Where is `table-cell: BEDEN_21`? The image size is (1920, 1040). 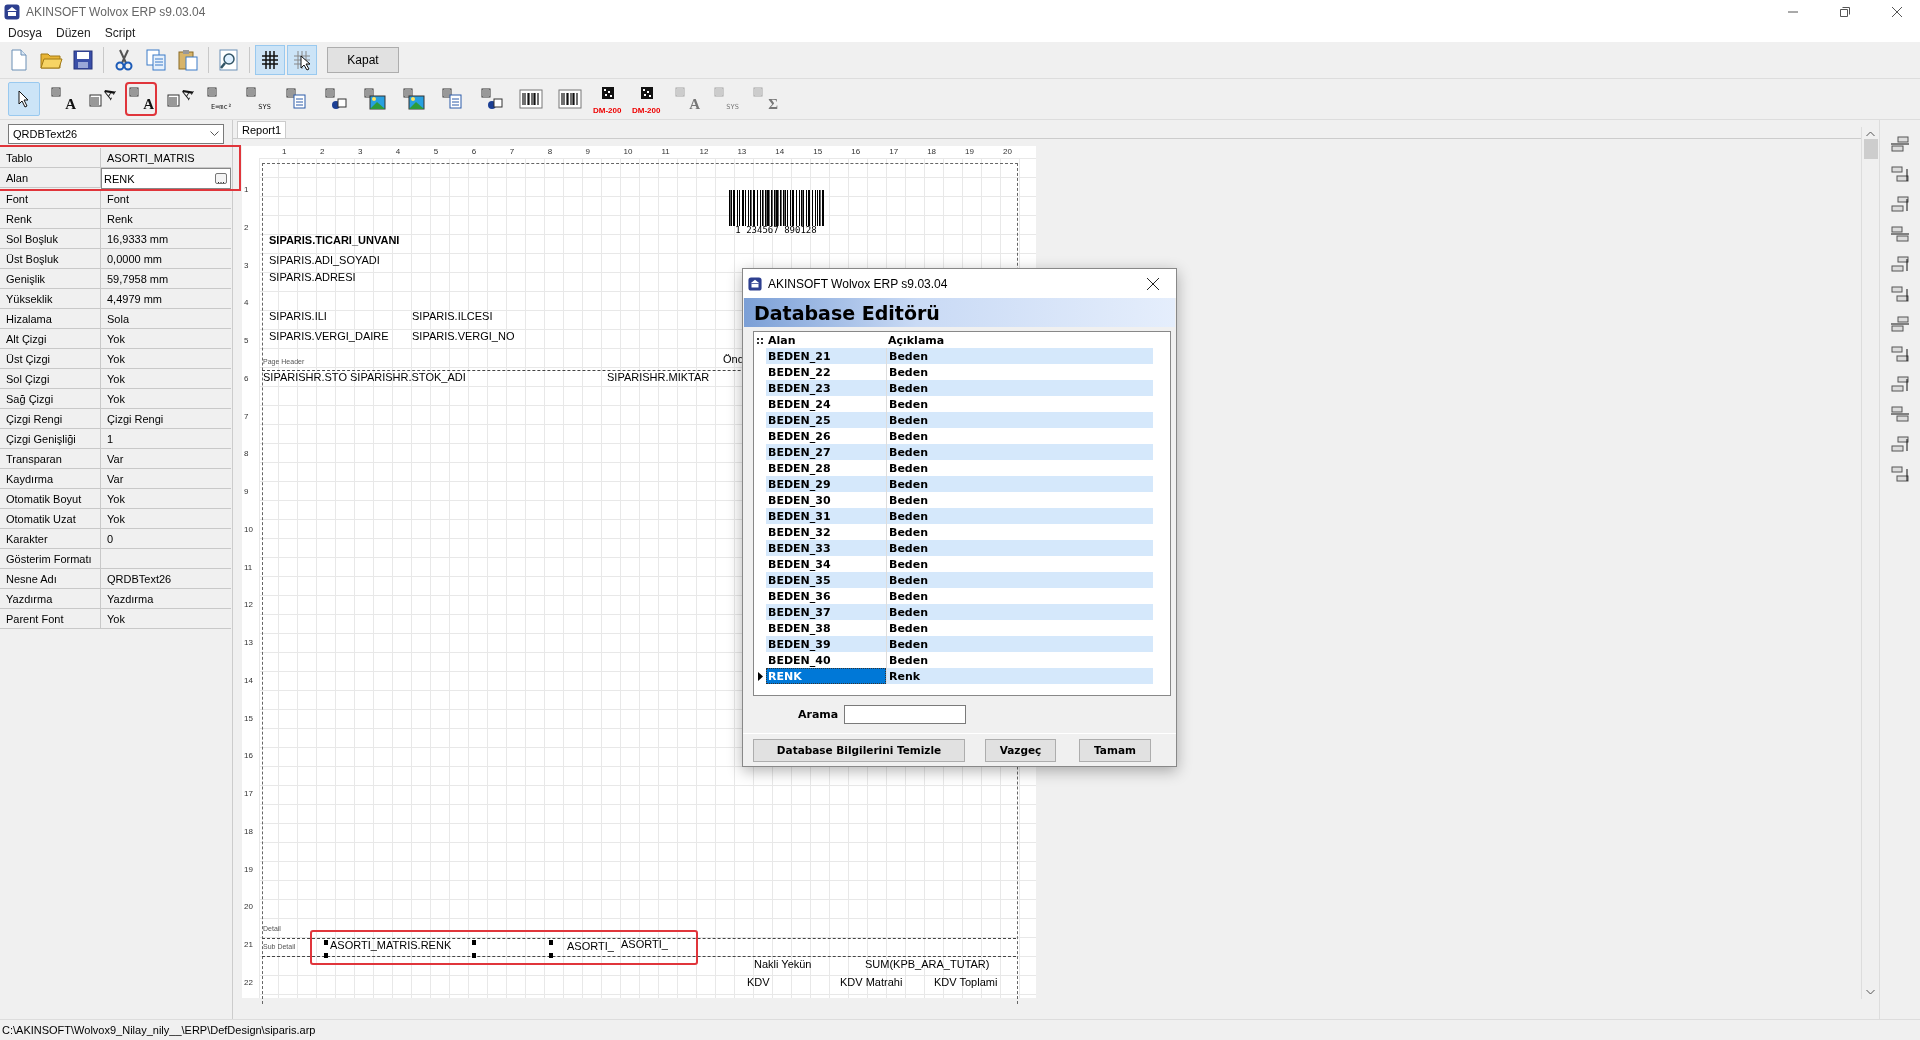
table-cell: BEDEN_21 is located at coordinates (826, 356).